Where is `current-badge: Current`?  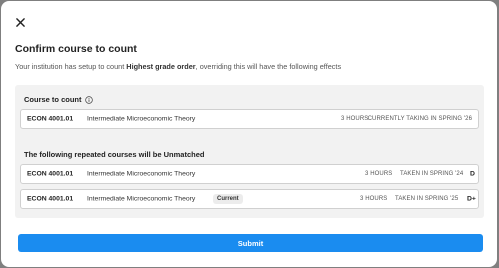 current-badge: Current is located at coordinates (228, 199).